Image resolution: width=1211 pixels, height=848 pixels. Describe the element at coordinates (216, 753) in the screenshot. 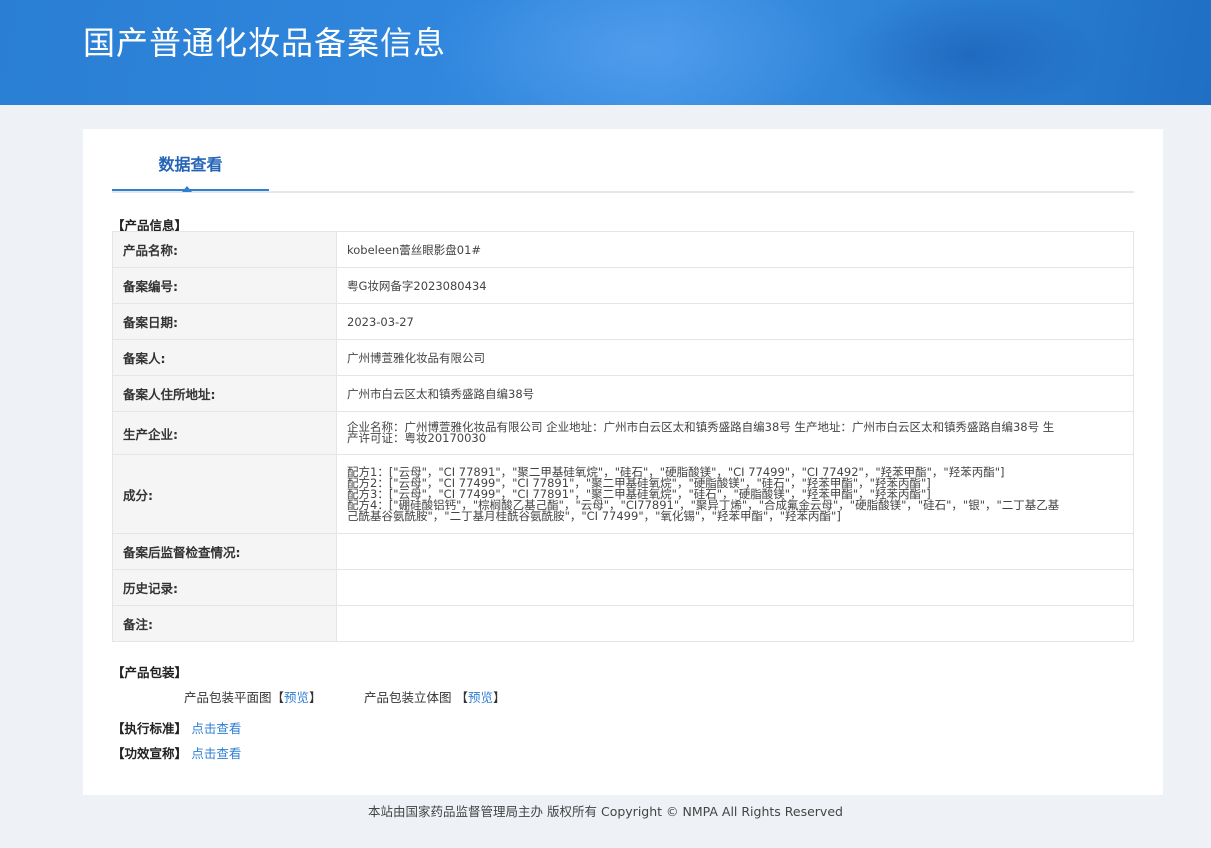

I see `efficacy-view-link: 点击查看` at that location.